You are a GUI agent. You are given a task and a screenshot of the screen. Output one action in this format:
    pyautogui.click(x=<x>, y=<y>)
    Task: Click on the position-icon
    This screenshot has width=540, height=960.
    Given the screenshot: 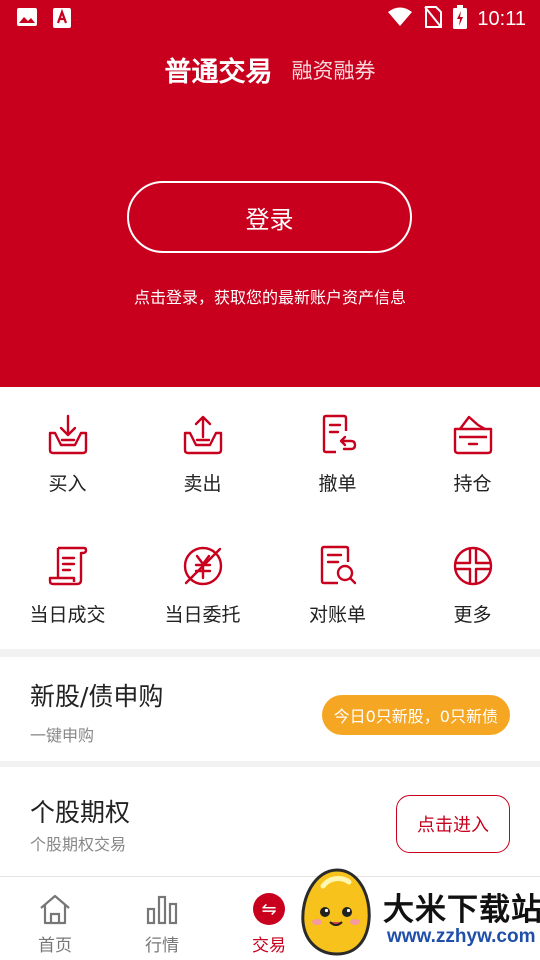 What is the action you would take?
    pyautogui.click(x=472, y=435)
    